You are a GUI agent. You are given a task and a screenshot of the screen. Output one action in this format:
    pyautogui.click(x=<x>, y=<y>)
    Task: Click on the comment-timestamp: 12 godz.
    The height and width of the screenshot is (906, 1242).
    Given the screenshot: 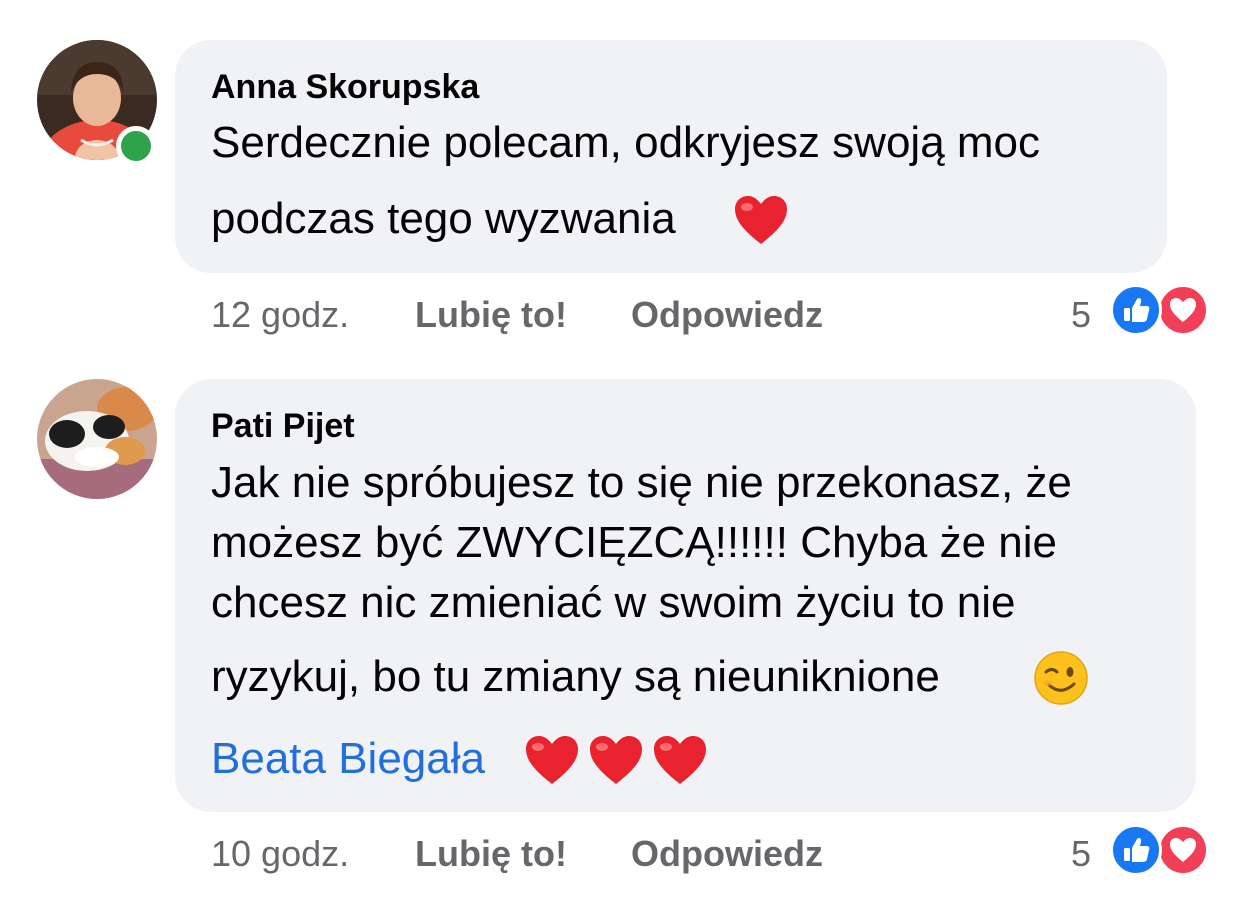 What is the action you would take?
    pyautogui.click(x=280, y=315)
    